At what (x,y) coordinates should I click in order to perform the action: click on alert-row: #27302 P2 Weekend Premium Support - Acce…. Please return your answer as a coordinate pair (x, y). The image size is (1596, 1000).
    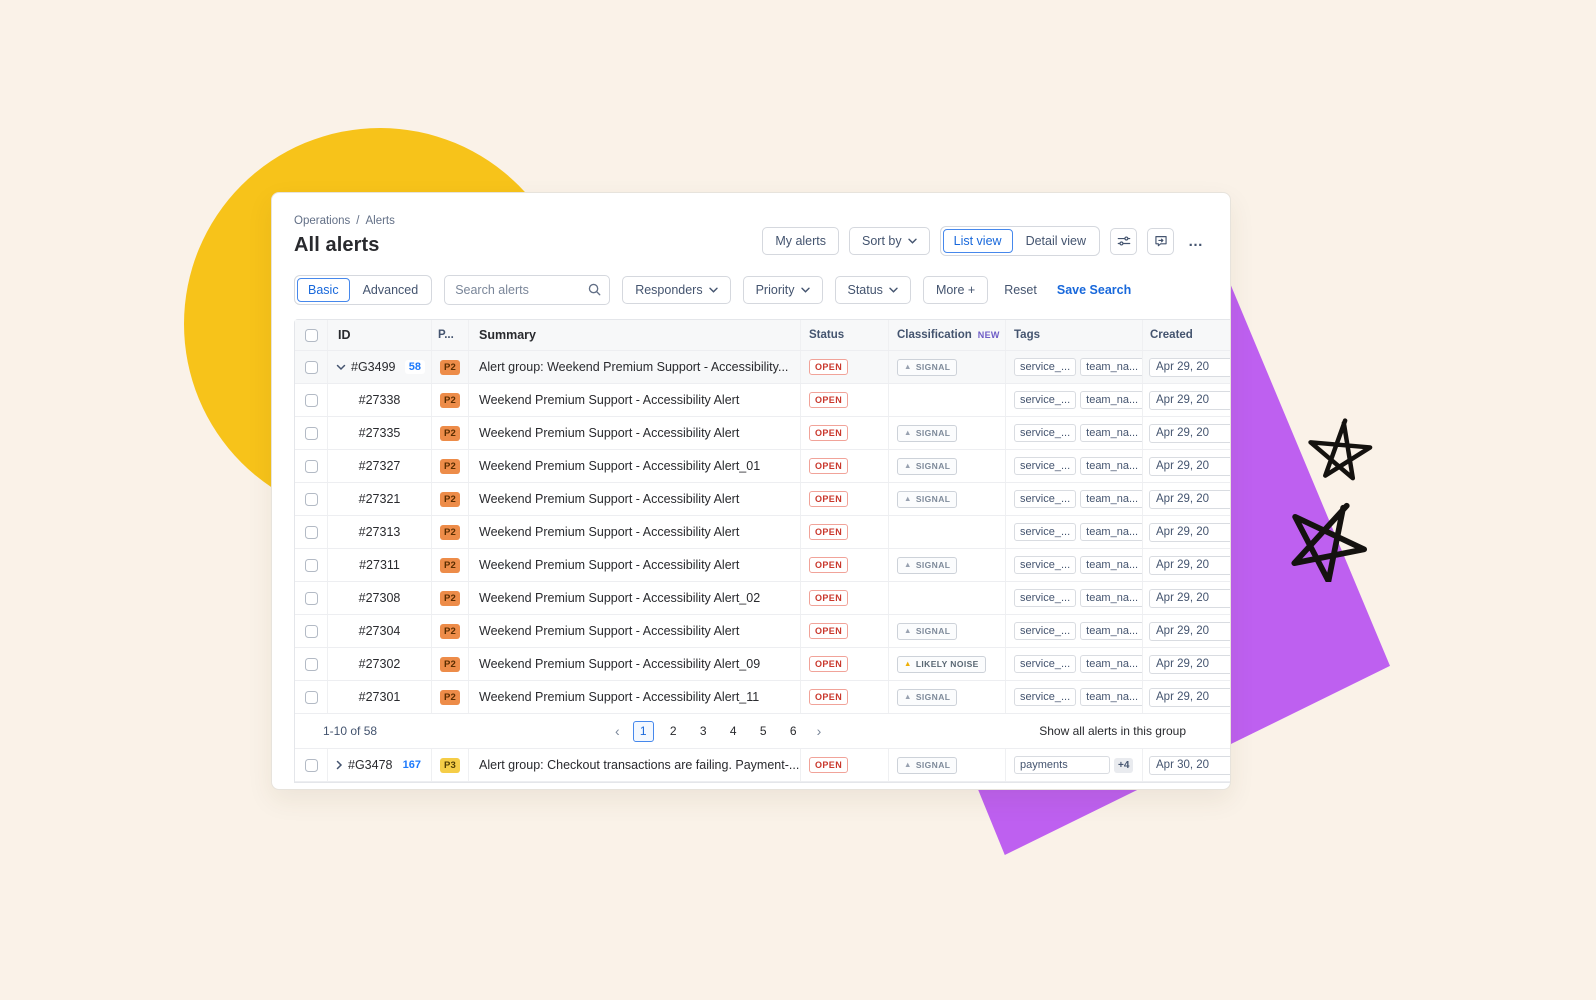
    Looking at the image, I should click on (762, 664).